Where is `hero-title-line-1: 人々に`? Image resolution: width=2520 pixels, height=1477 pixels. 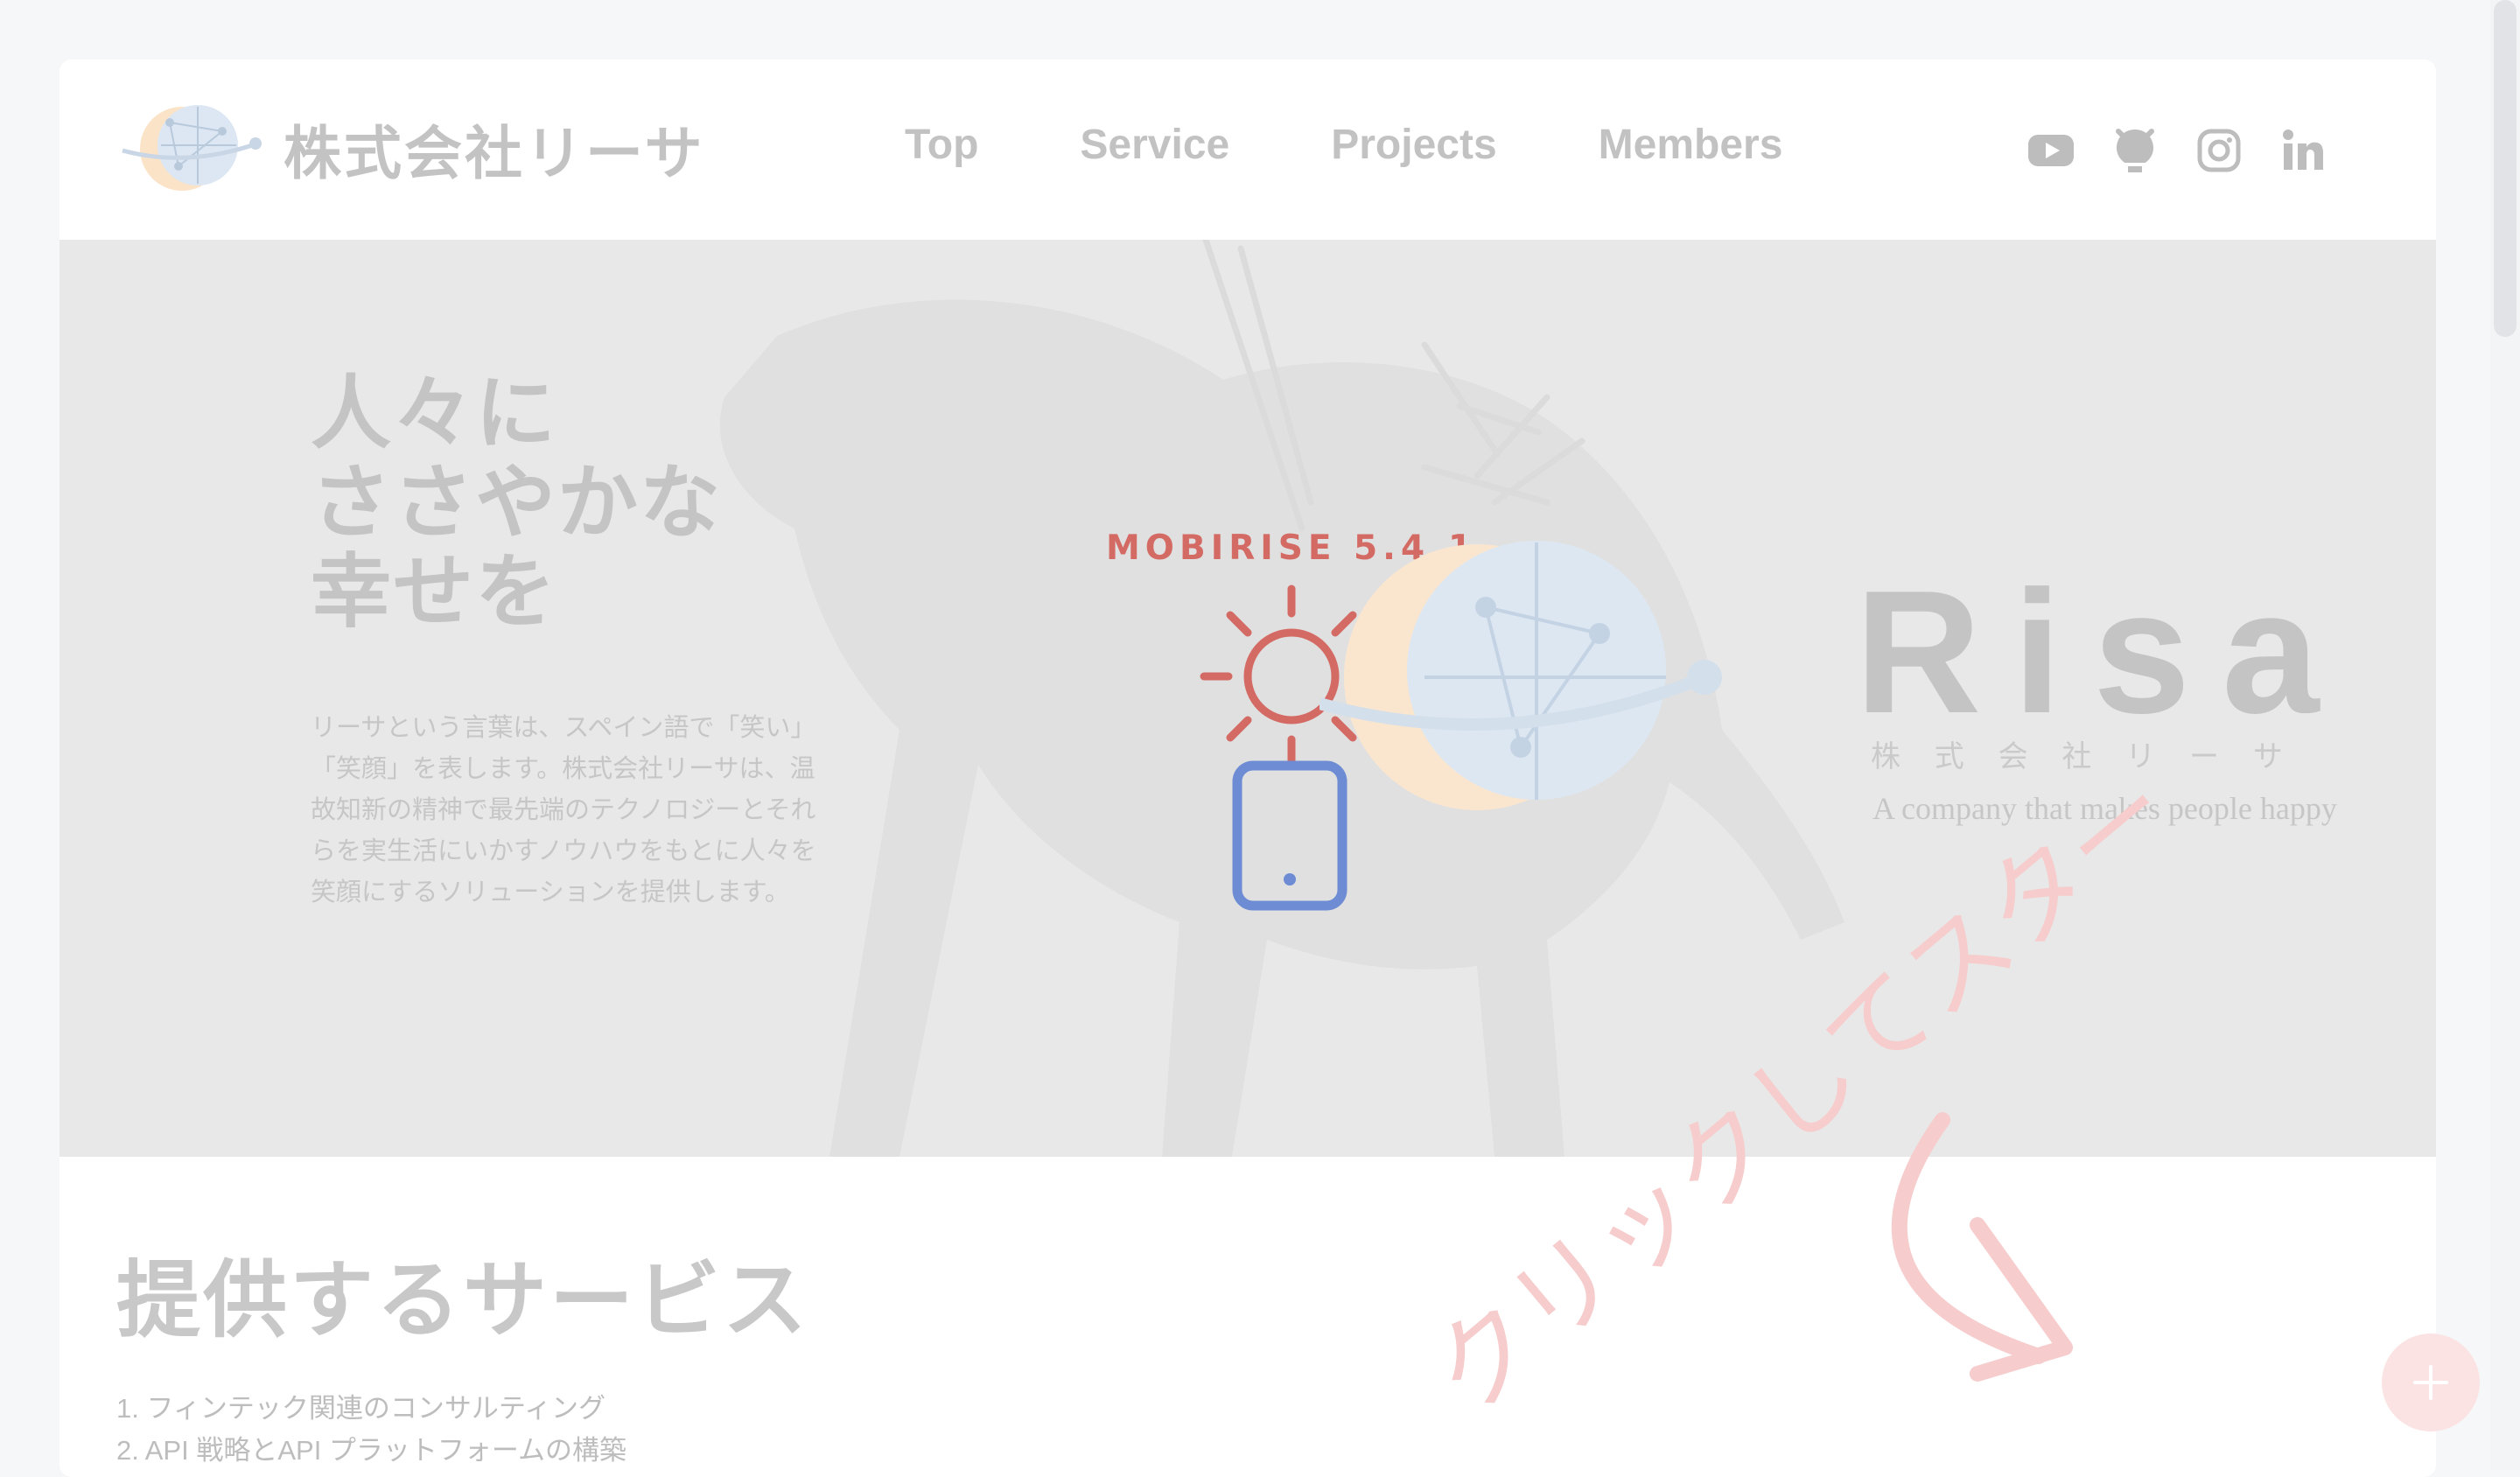
hero-title-line-1: 人々に is located at coordinates (434, 413).